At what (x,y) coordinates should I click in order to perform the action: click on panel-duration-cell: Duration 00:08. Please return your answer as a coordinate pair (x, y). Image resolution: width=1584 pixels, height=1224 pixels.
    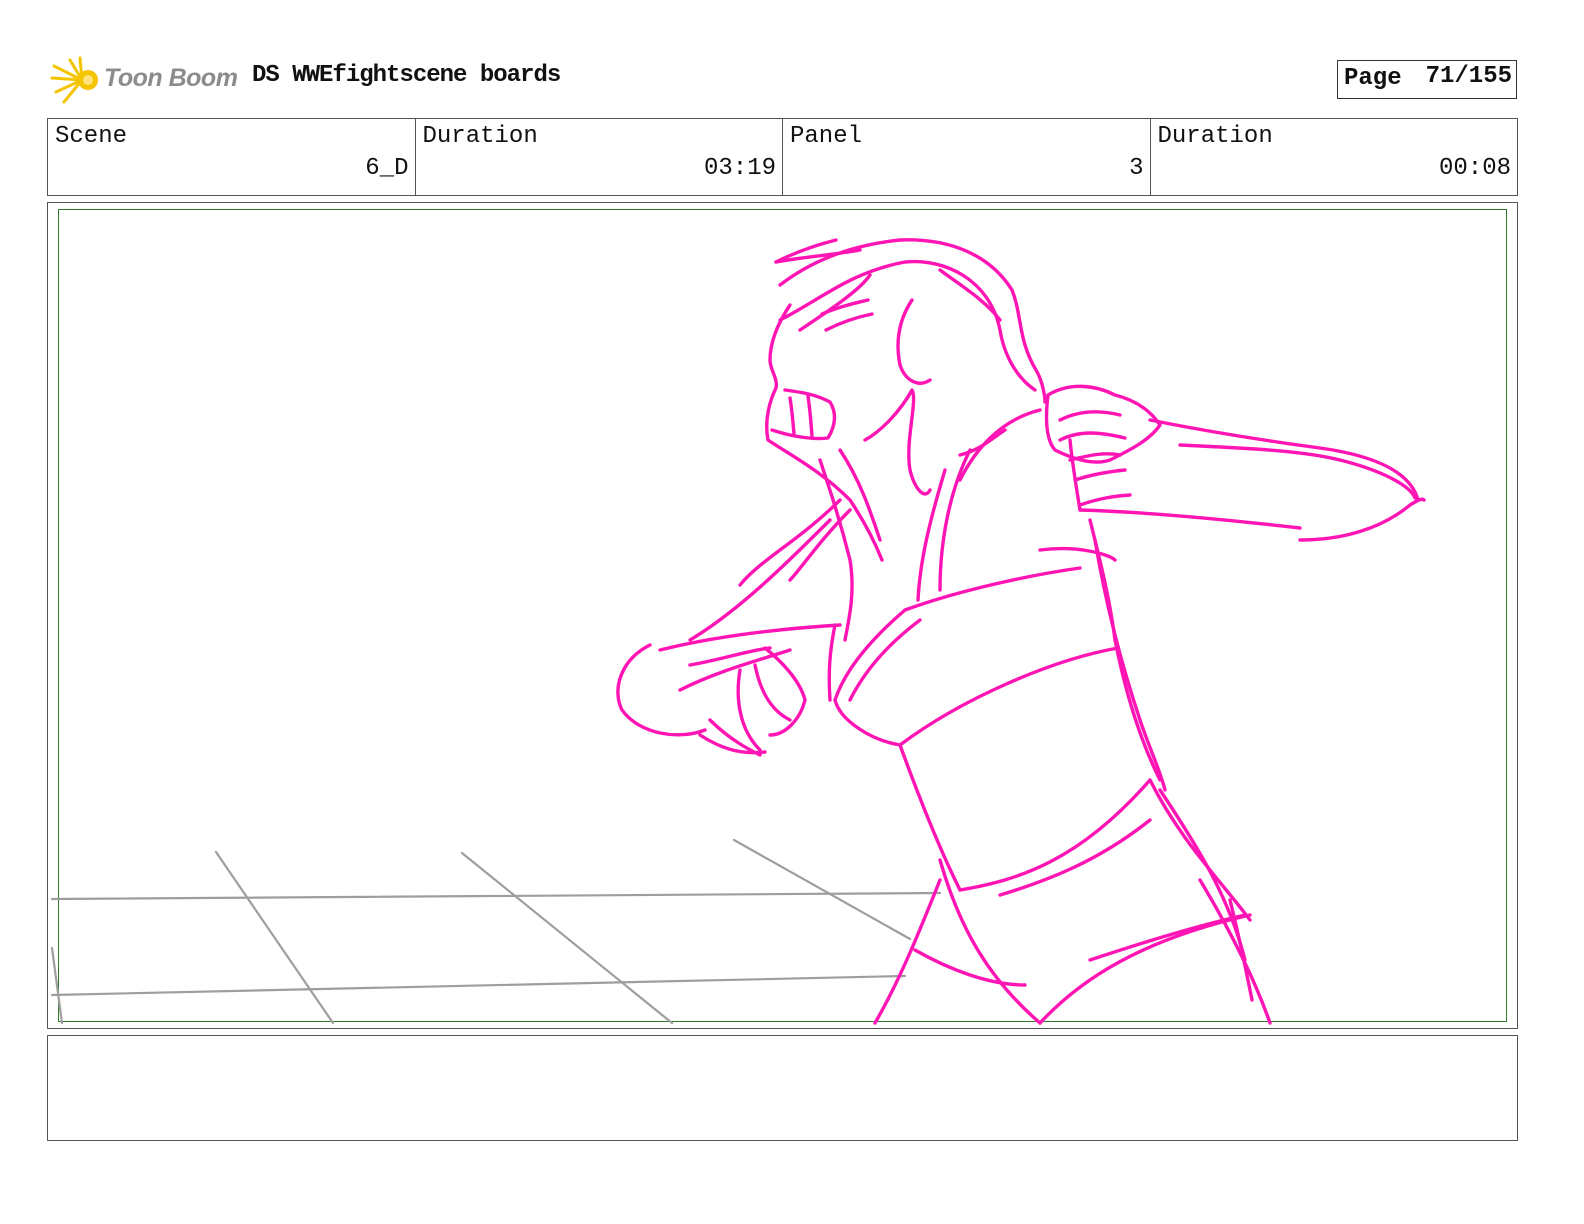
    Looking at the image, I should click on (1334, 157).